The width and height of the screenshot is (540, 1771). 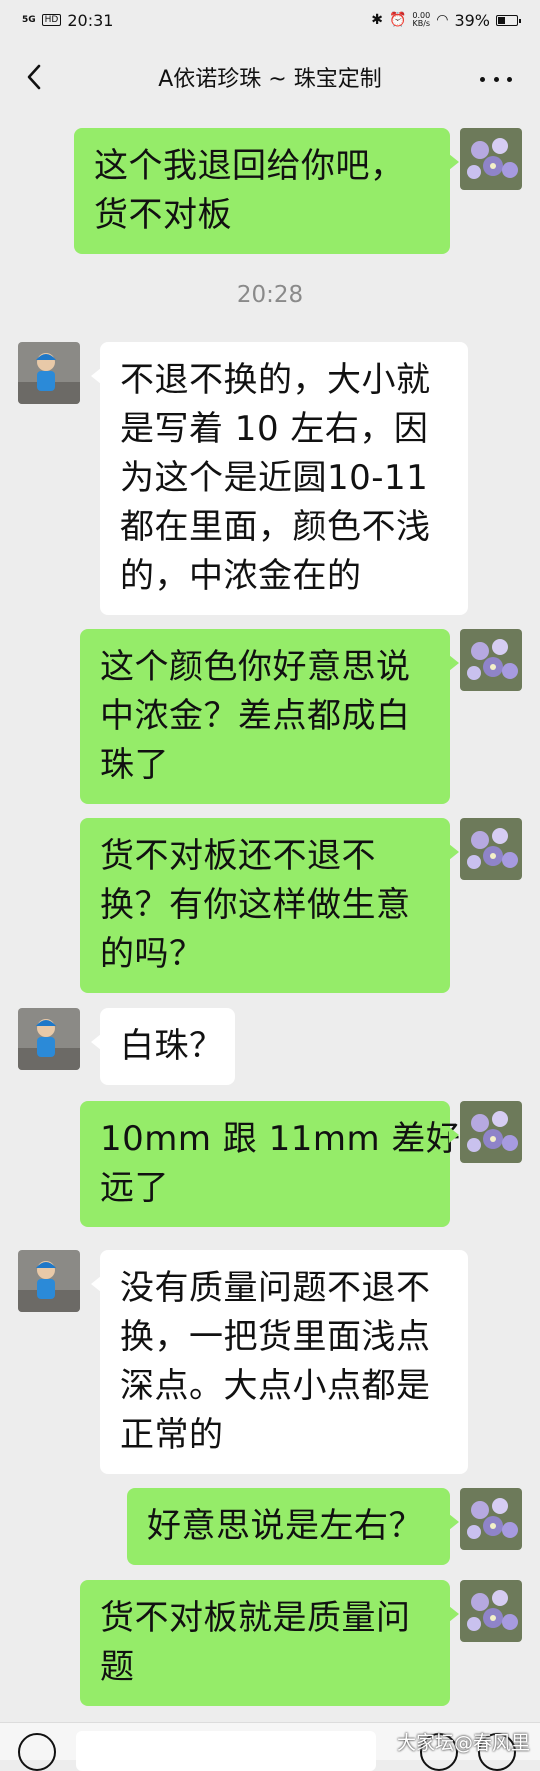 I want to click on message-line: 货不对板, so click(x=163, y=215).